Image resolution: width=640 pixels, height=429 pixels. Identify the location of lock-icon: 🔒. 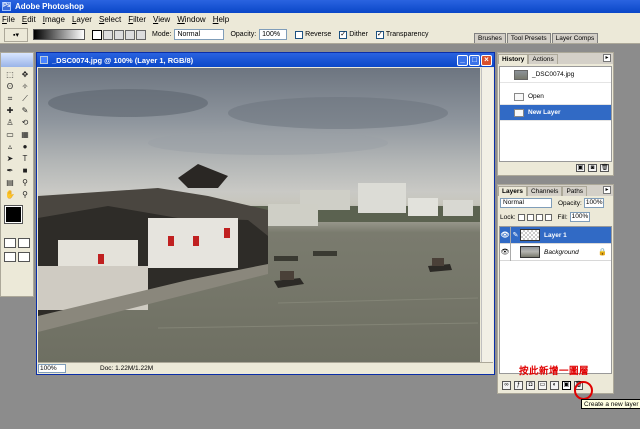
(602, 252).